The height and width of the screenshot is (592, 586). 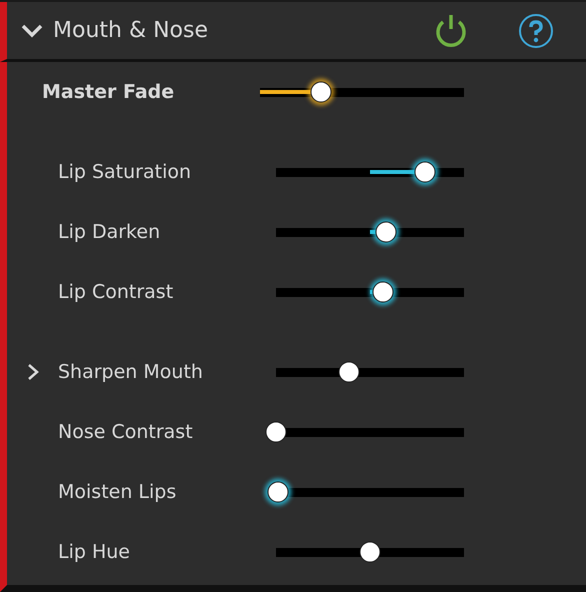 I want to click on slider-label: Lip Darken, so click(x=110, y=232).